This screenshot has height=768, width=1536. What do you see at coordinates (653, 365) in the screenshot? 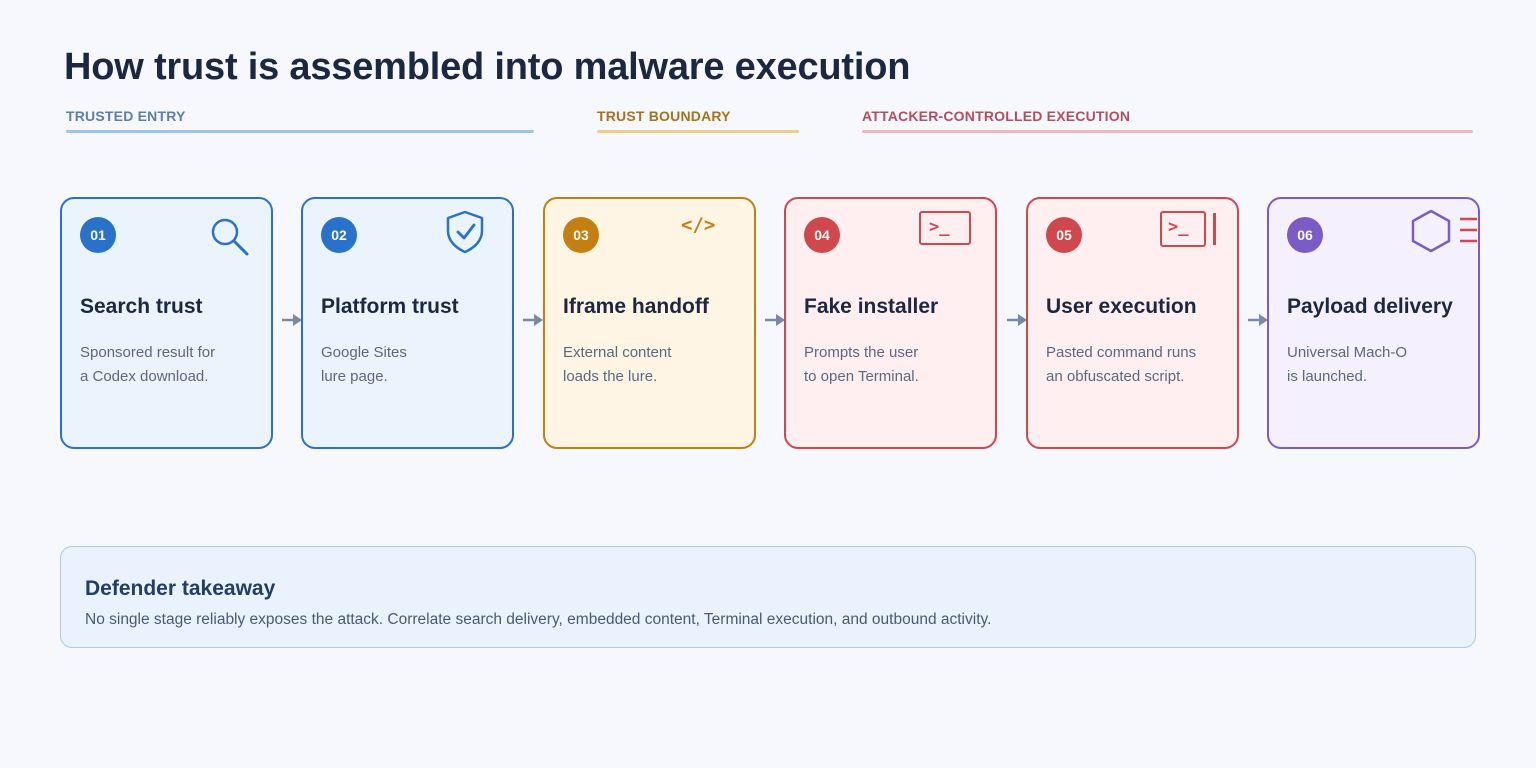
I see `stage-description: External content loads the lure.` at bounding box center [653, 365].